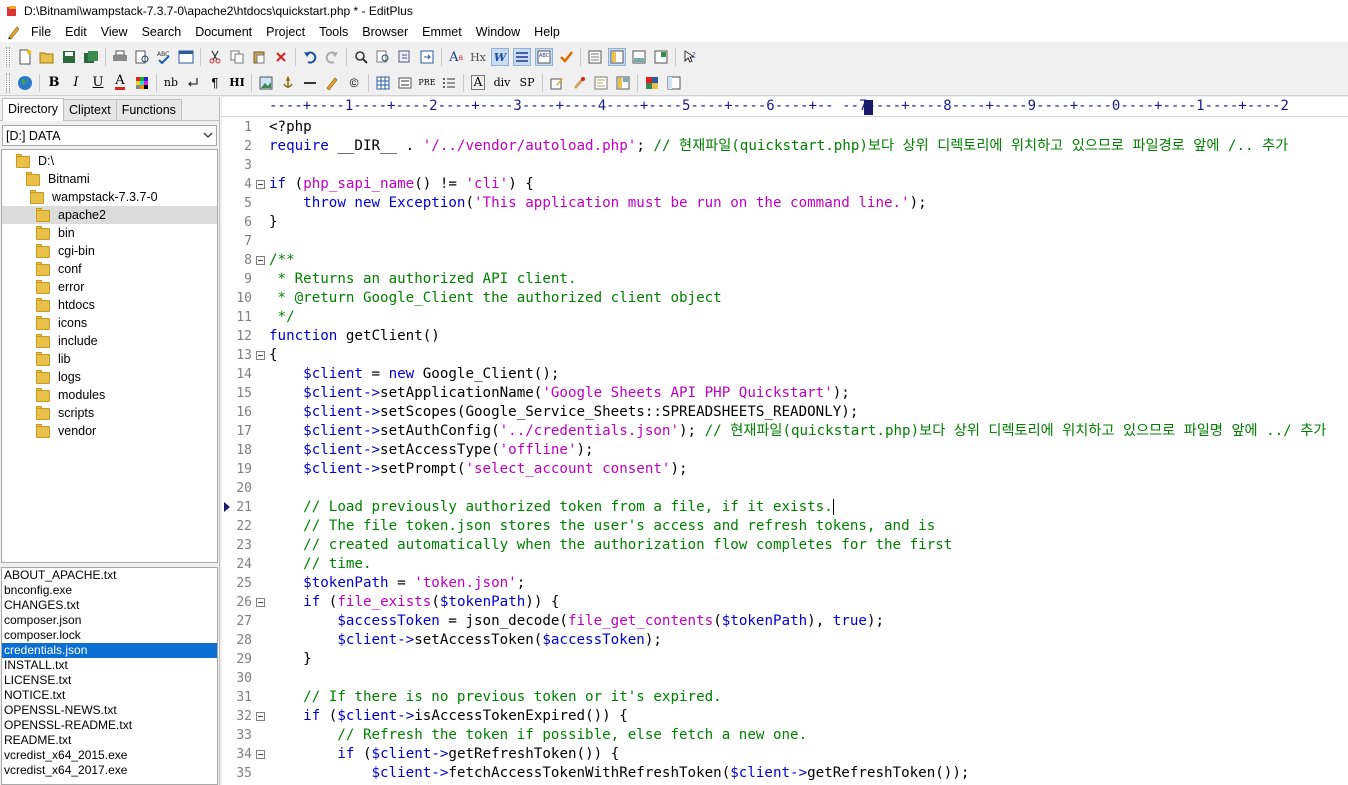 Image resolution: width=1348 pixels, height=785 pixels. Describe the element at coordinates (171, 83) in the screenshot. I see `nbsp-icon: nb` at that location.